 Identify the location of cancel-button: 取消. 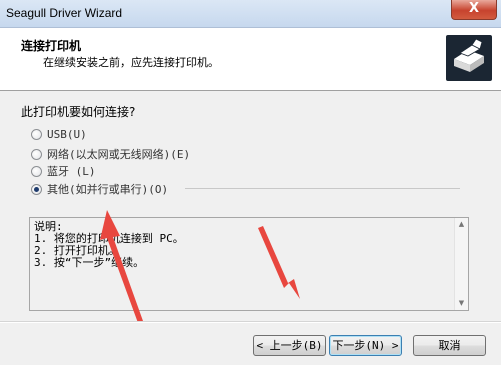
(449, 345).